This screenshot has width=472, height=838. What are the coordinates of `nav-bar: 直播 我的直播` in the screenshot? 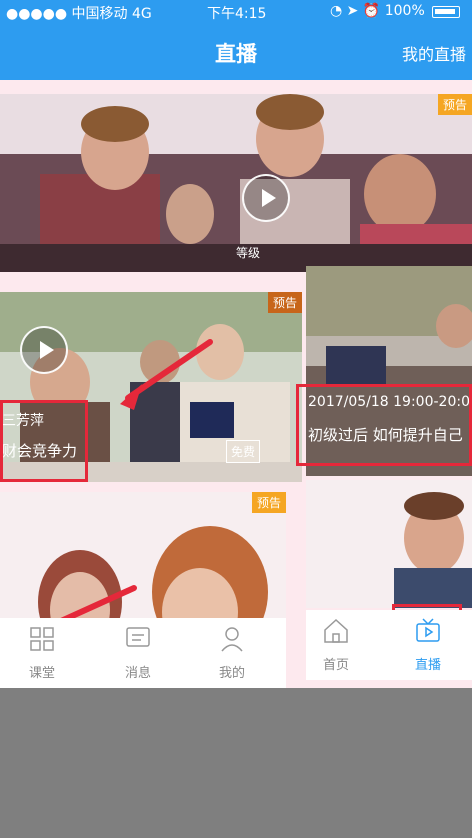 It's located at (236, 52).